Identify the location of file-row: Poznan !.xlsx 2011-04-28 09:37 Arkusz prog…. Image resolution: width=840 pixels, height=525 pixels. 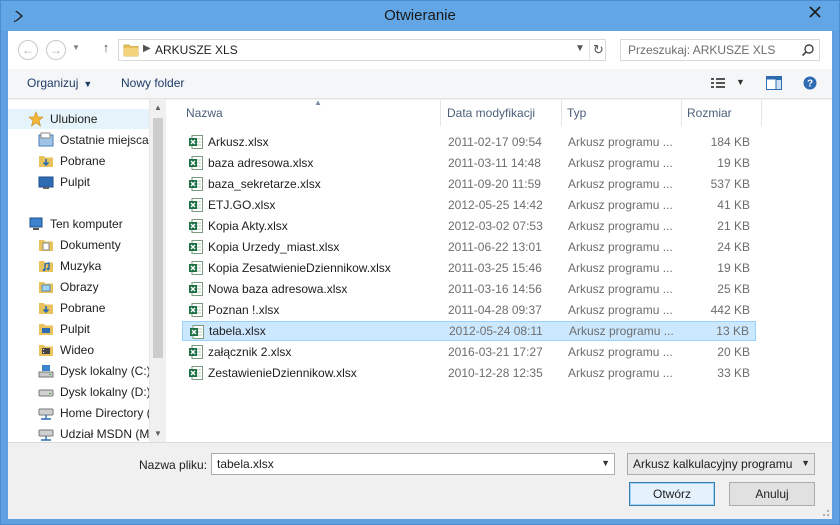
(469, 310).